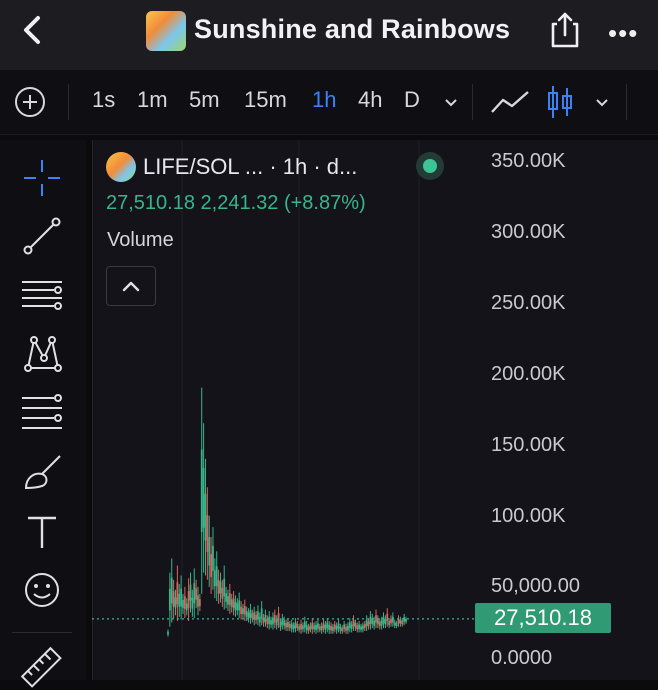 The height and width of the screenshot is (690, 658). Describe the element at coordinates (528, 445) in the screenshot. I see `y-tick-label: 150.00K` at that location.